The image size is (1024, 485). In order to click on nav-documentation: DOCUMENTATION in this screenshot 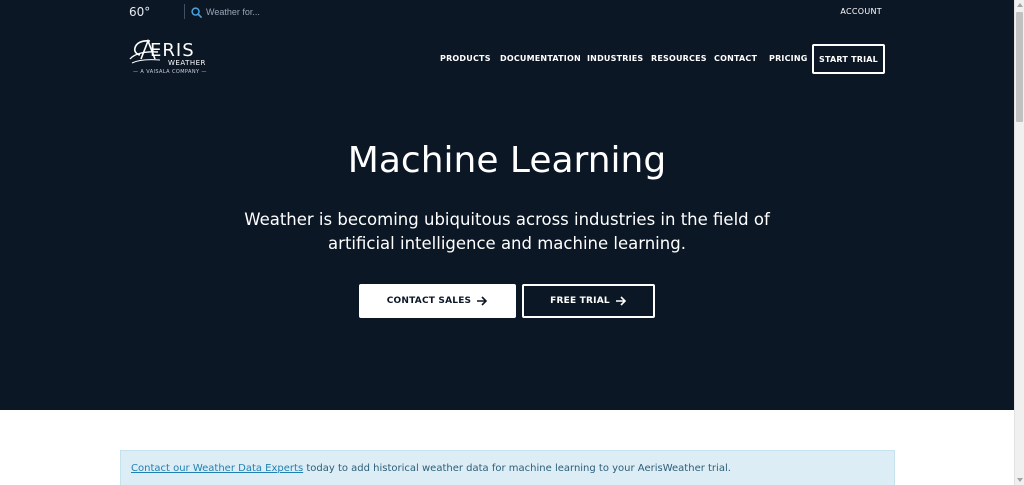, I will do `click(540, 58)`.